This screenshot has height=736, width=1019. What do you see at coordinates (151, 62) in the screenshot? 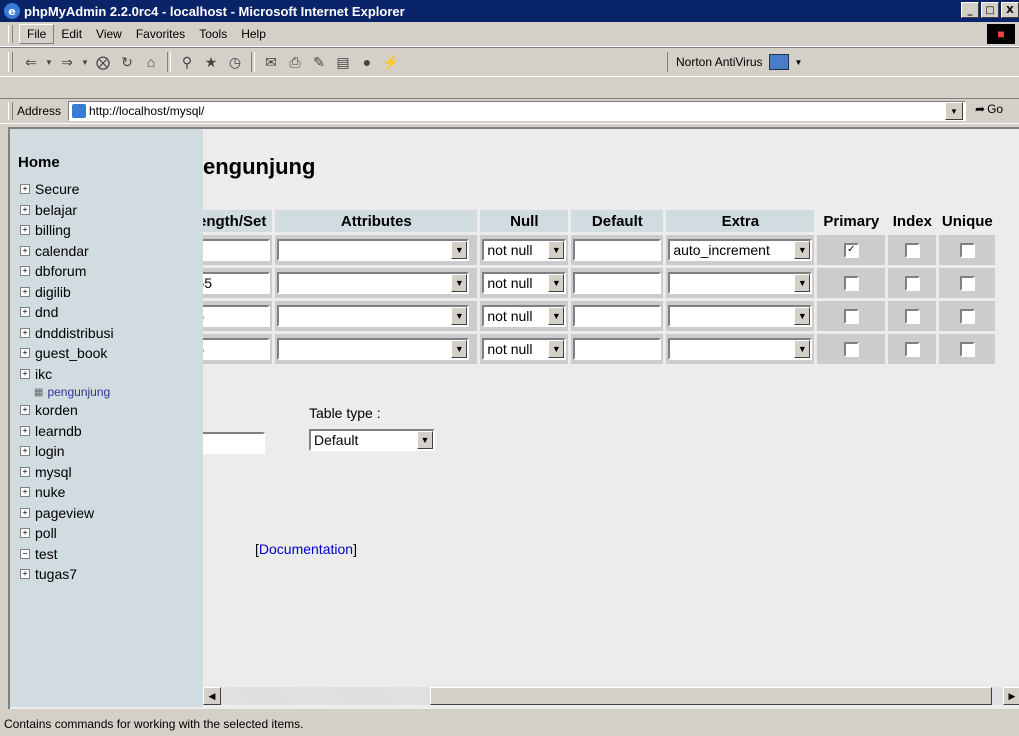
I see `home-icon: ⌂` at bounding box center [151, 62].